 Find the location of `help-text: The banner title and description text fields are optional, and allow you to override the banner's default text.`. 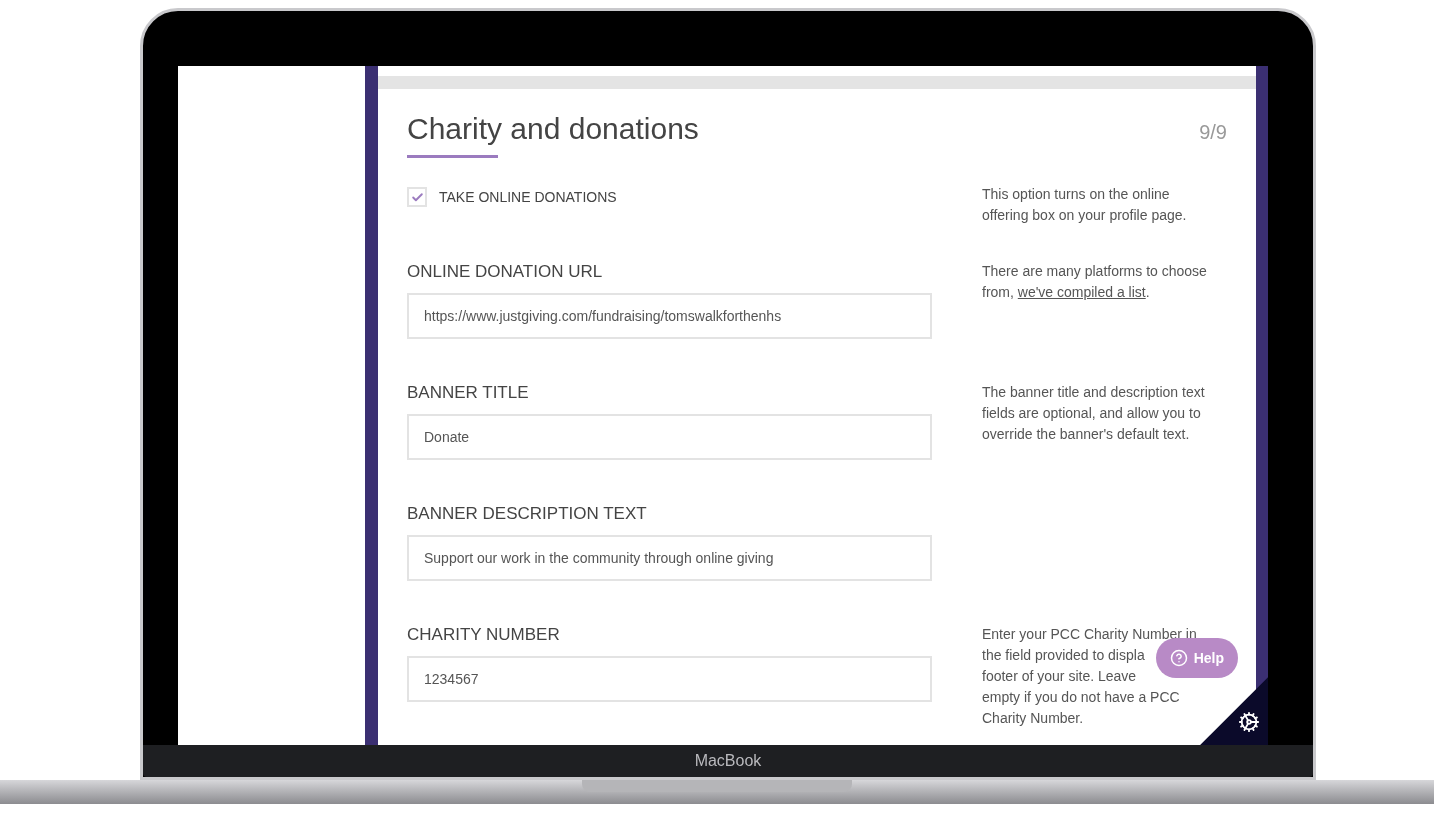

help-text: The banner title and description text fields are optional, and allow you to override the banner's default text. is located at coordinates (1094, 414).